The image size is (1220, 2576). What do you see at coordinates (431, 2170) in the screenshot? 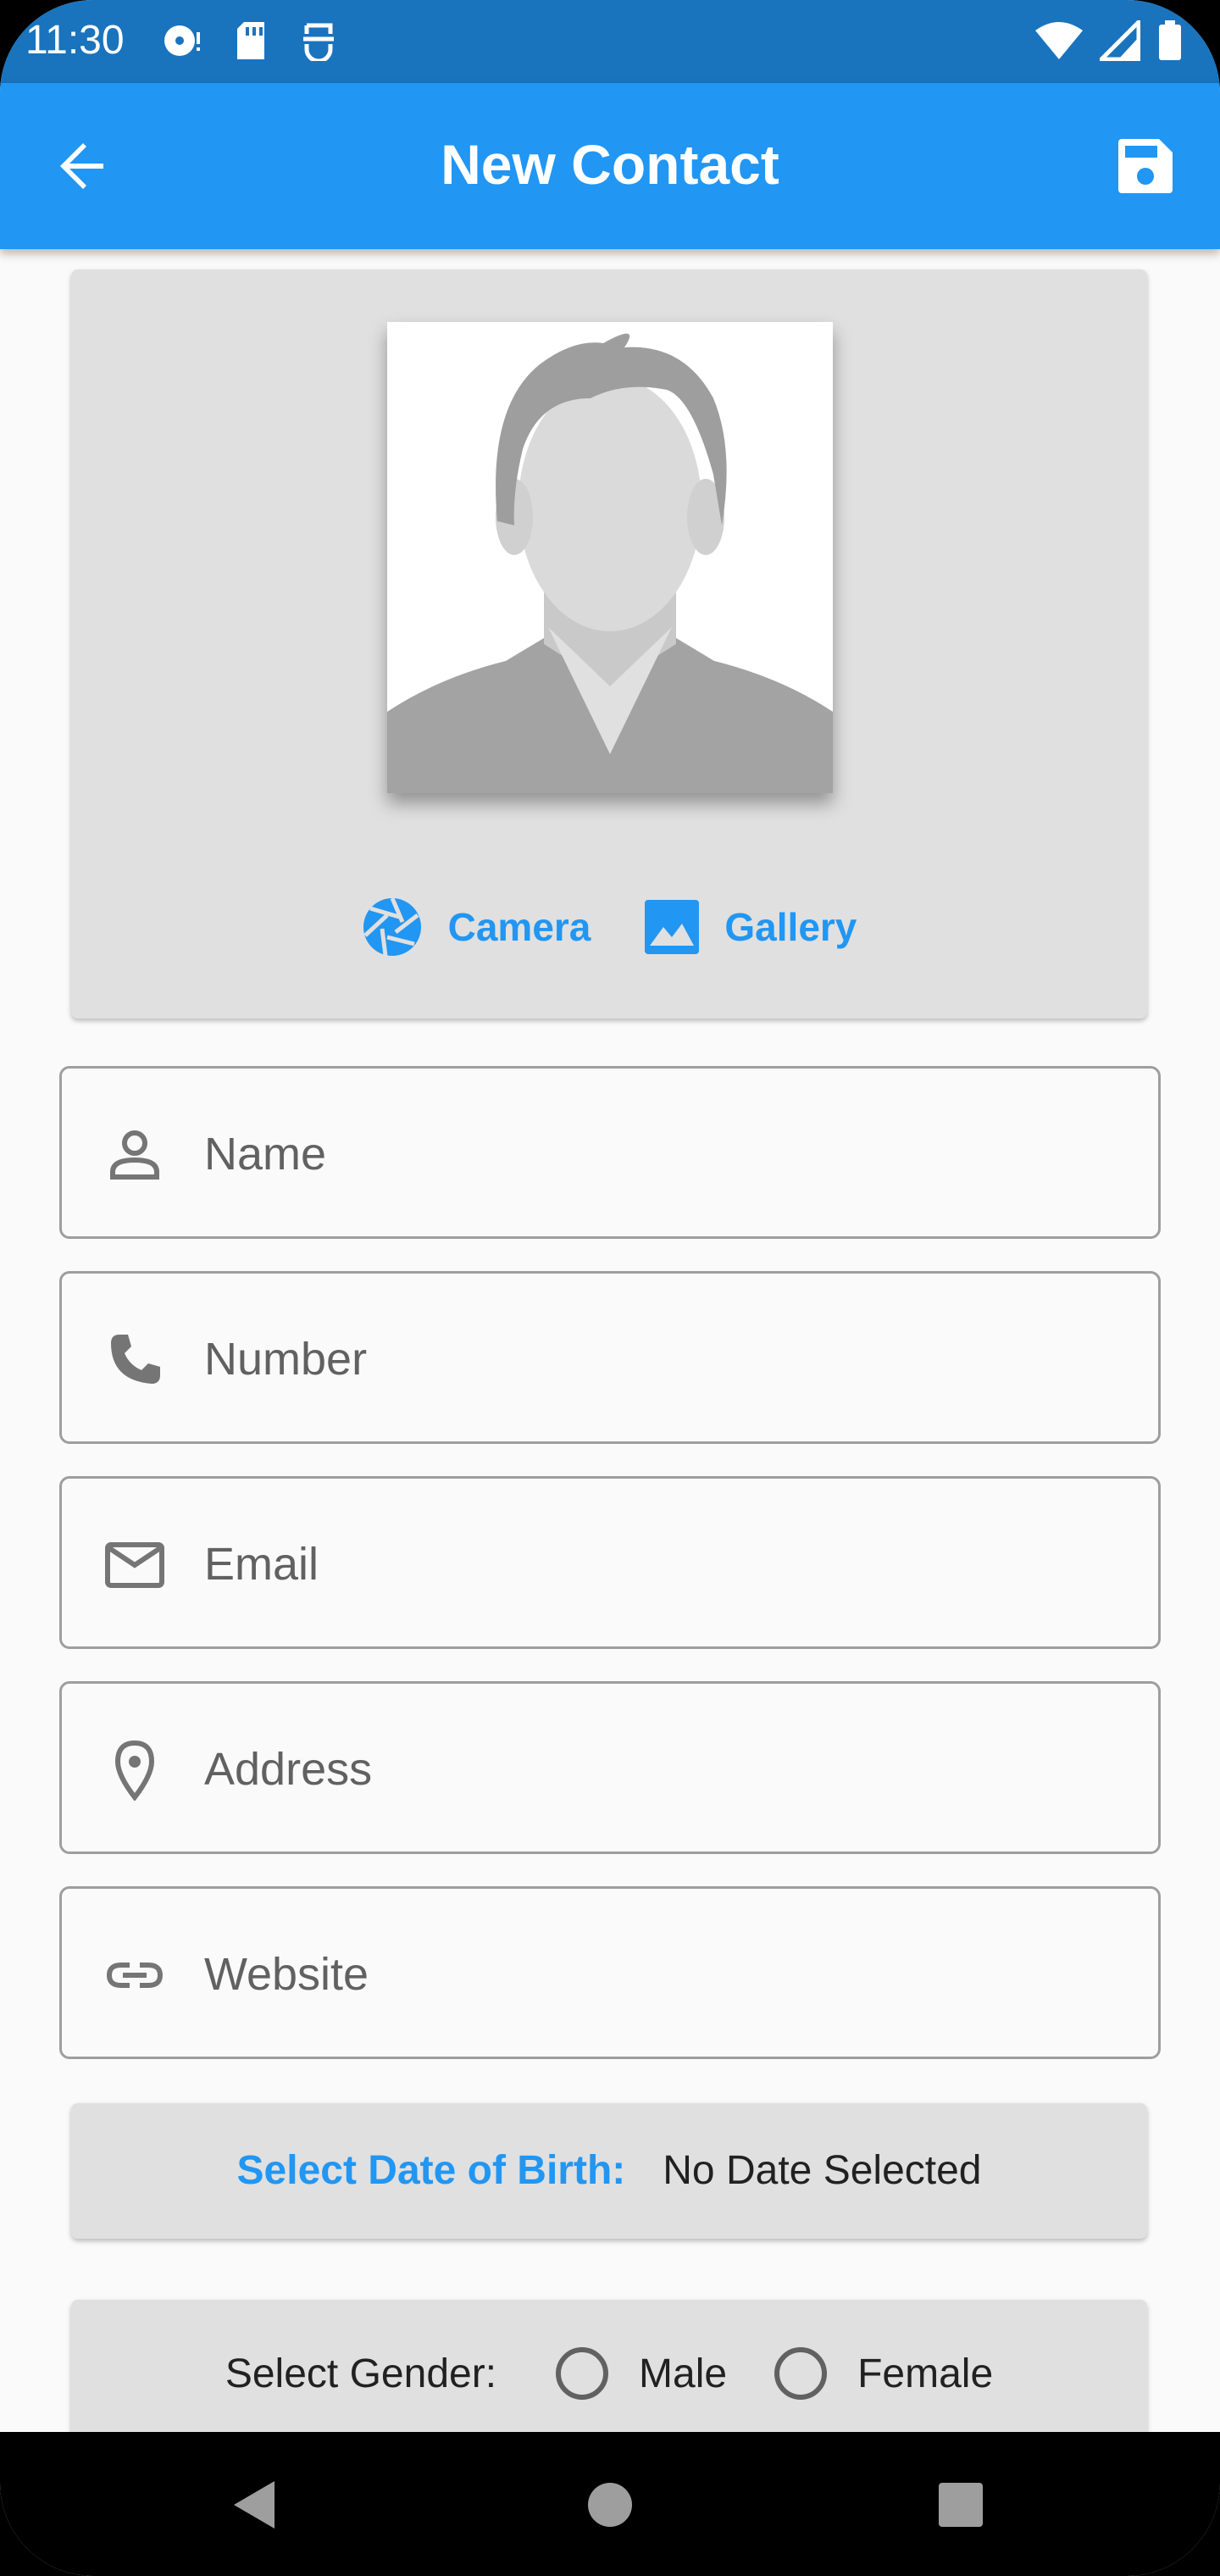
I see `dob-label: Select Date of Birth:` at bounding box center [431, 2170].